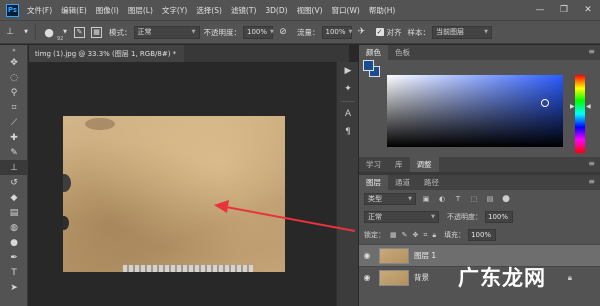  Describe the element at coordinates (14, 137) in the screenshot. I see `healing-brush-tool-icon: ✚` at that location.